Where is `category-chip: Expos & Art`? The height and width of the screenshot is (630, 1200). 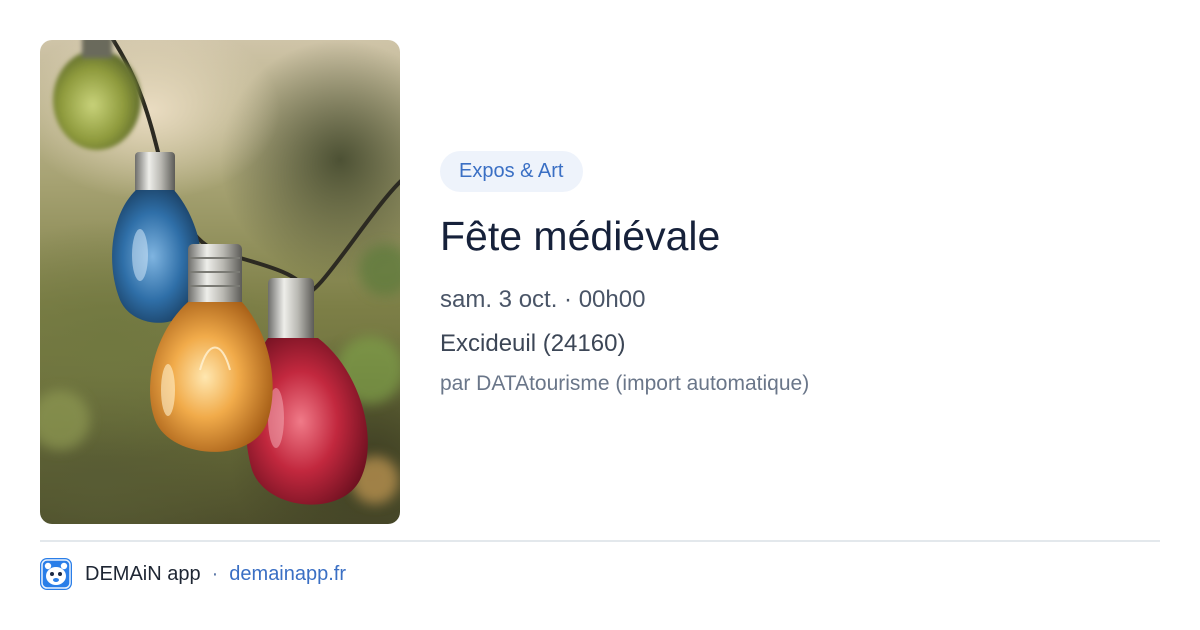
category-chip: Expos & Art is located at coordinates (511, 171).